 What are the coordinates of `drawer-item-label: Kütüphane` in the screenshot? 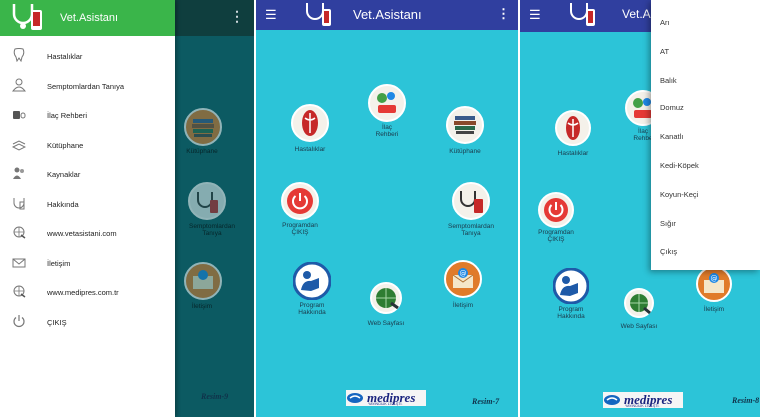 It's located at (65, 145).